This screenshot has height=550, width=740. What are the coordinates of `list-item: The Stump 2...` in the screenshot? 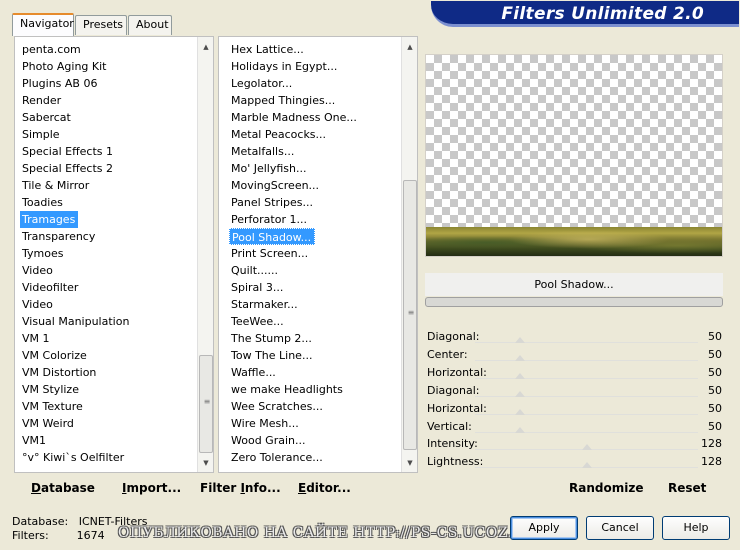 It's located at (270, 338).